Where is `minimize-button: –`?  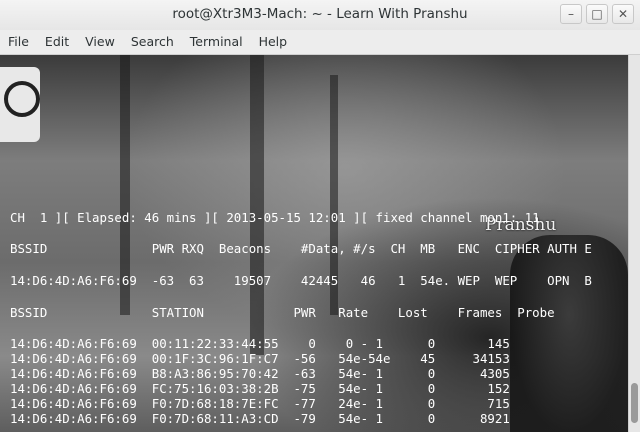
minimize-button: – is located at coordinates (571, 14).